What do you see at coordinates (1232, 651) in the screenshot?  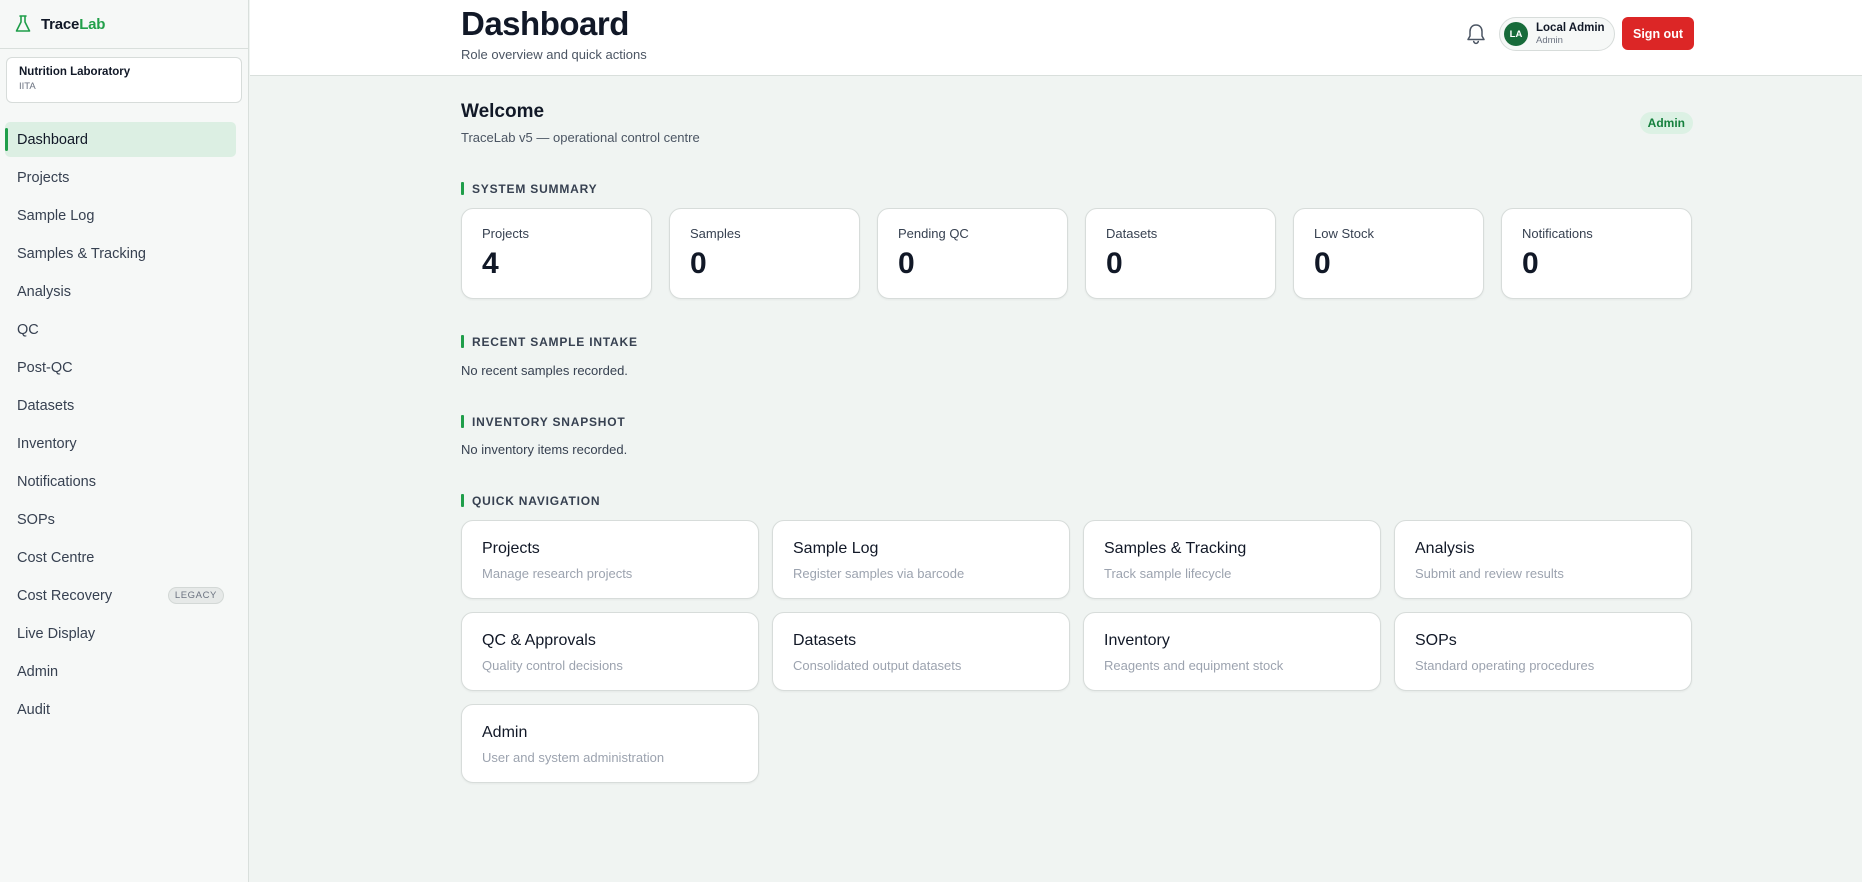 I see `quick-nav-inventory: Inventory Reagents and equipment stock` at bounding box center [1232, 651].